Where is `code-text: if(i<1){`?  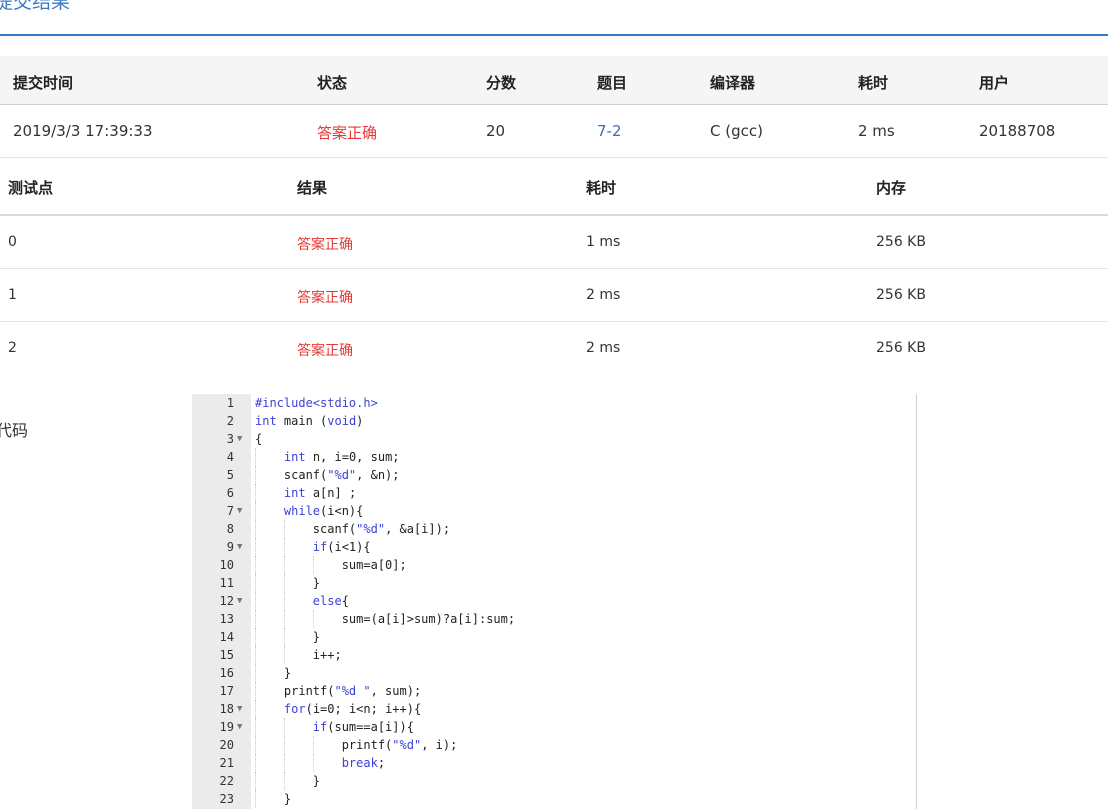 code-text: if(i<1){ is located at coordinates (341, 547).